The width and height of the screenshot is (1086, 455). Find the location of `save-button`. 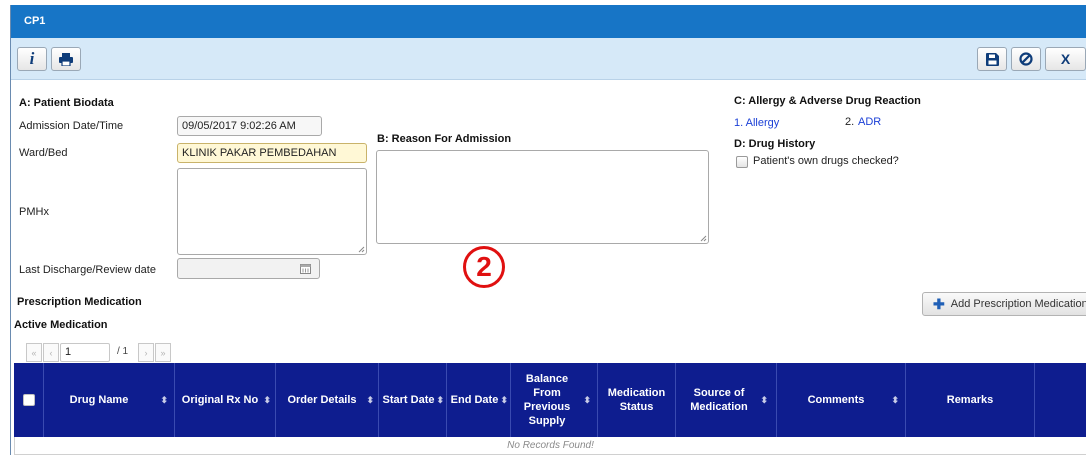

save-button is located at coordinates (992, 59).